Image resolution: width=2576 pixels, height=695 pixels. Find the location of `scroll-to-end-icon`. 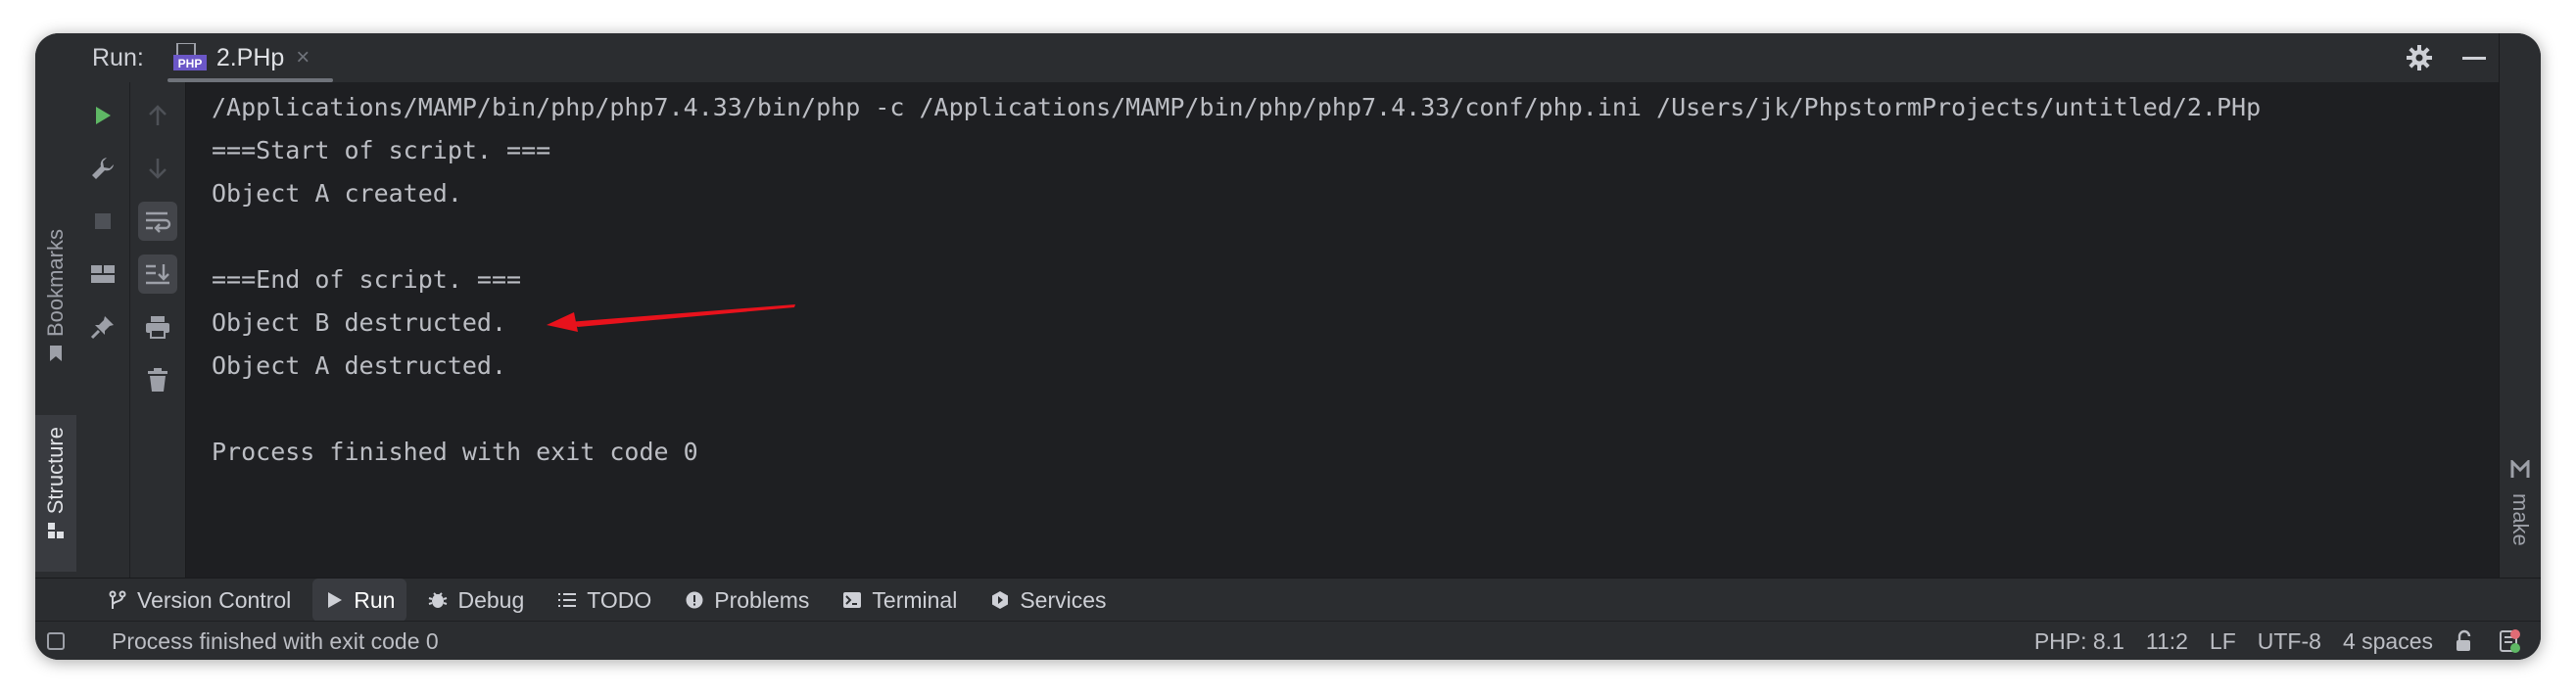

scroll-to-end-icon is located at coordinates (157, 275).